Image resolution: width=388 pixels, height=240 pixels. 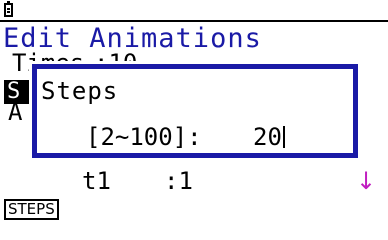 What do you see at coordinates (8, 9) in the screenshot?
I see `battery-icon` at bounding box center [8, 9].